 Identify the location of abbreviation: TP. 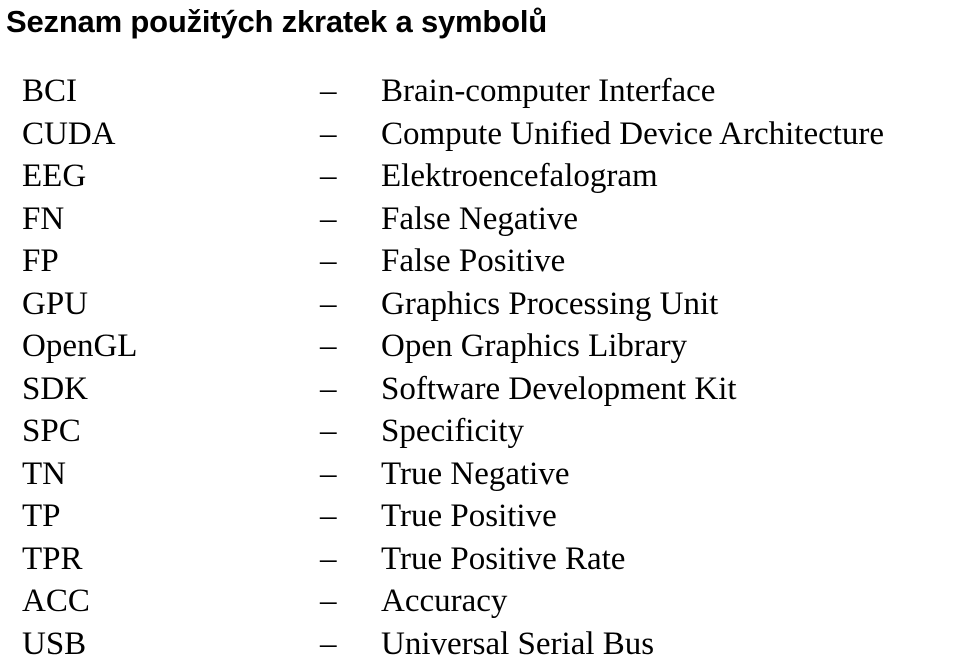
(41, 516).